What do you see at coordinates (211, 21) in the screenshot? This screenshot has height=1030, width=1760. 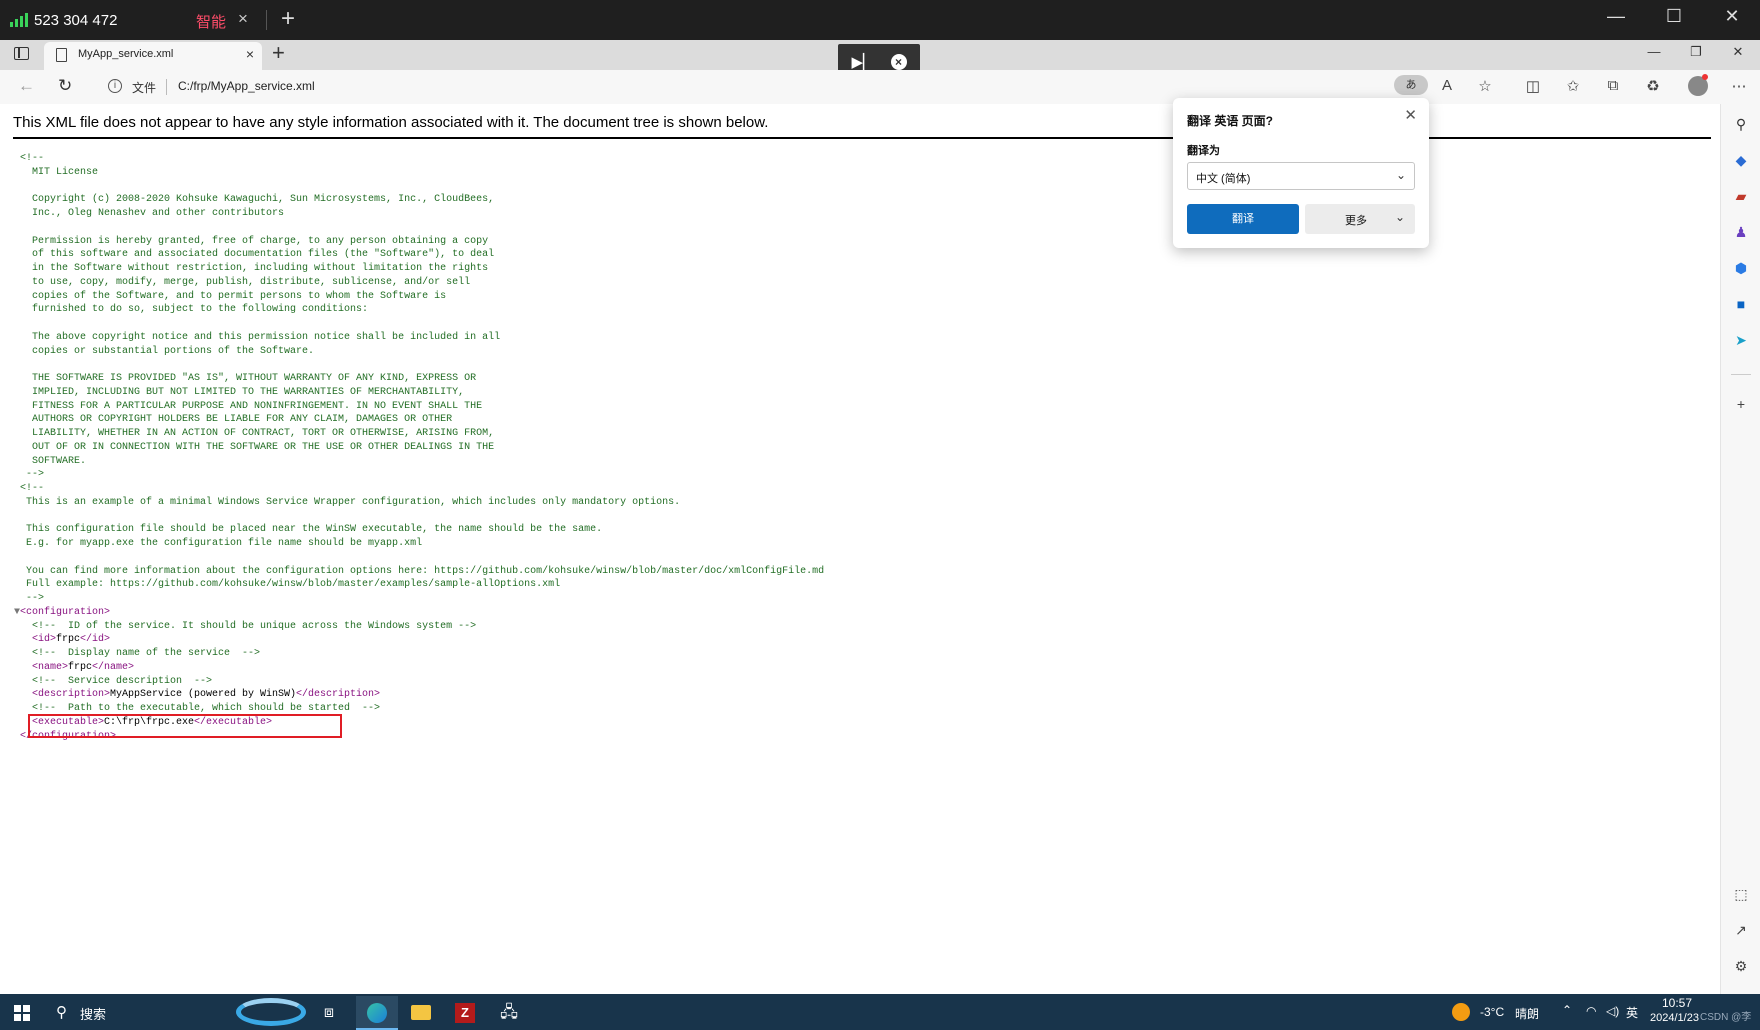 I see `remote-tab-label: 智能` at bounding box center [211, 21].